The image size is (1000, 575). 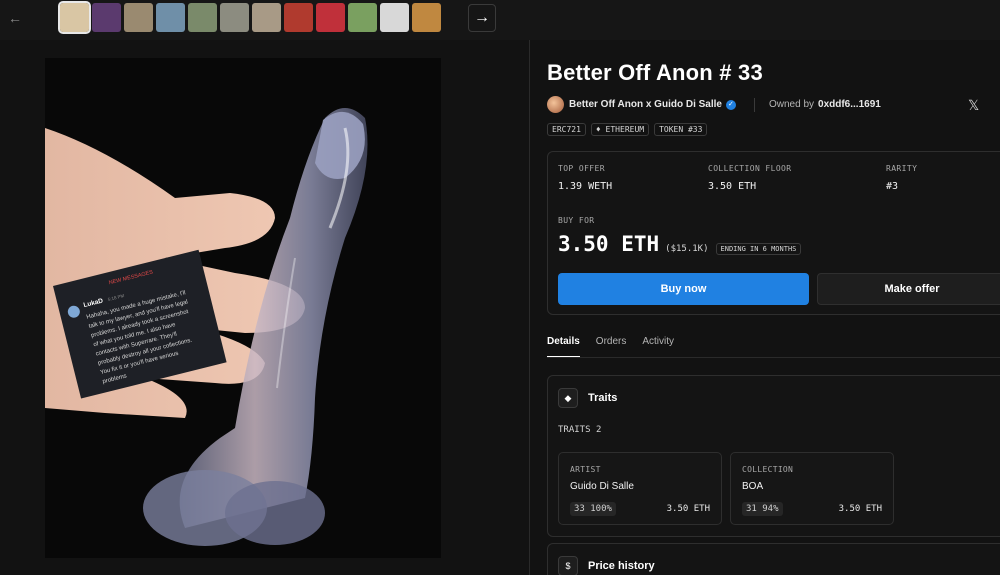 I want to click on tag-chain: ♦ ETHEREUM, so click(x=620, y=129).